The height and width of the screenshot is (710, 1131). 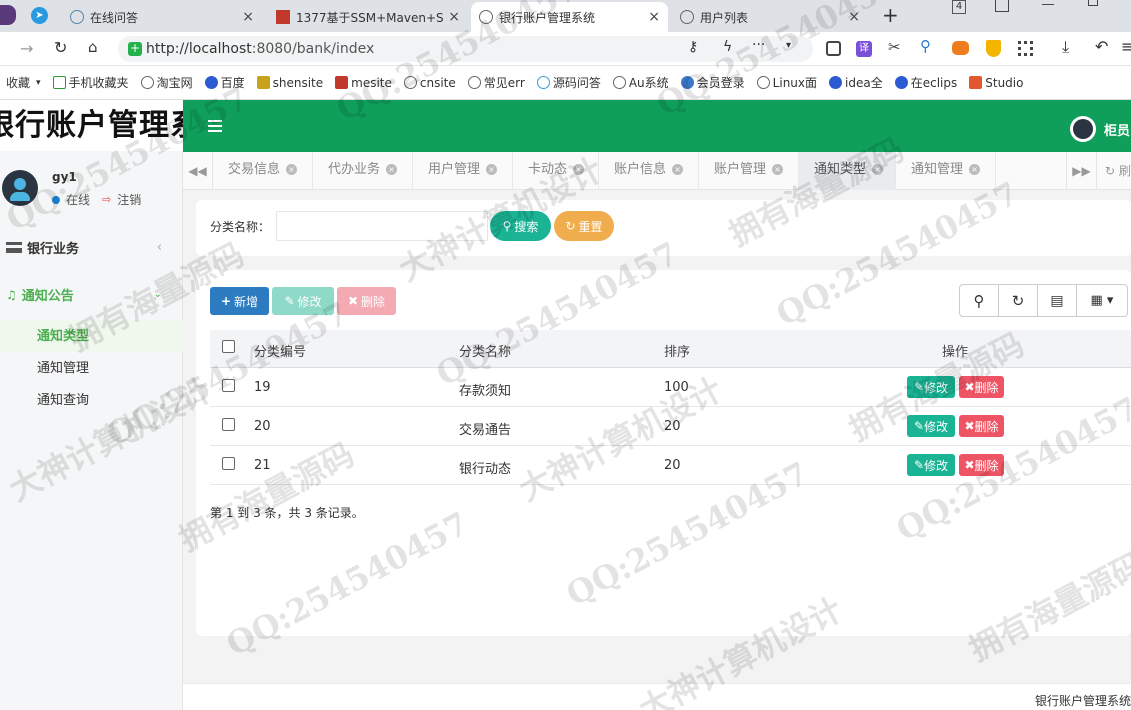 I want to click on tabs-scroll-right-icon: ▶▶, so click(x=1081, y=171).